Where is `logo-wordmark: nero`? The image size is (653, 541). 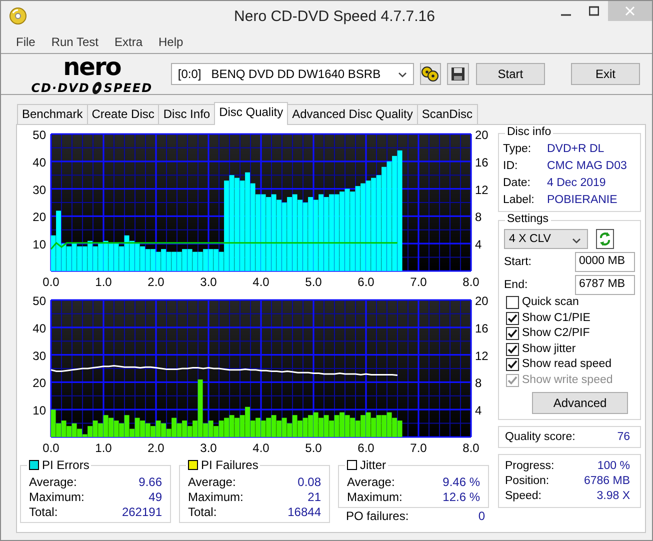 logo-wordmark: nero is located at coordinates (92, 67).